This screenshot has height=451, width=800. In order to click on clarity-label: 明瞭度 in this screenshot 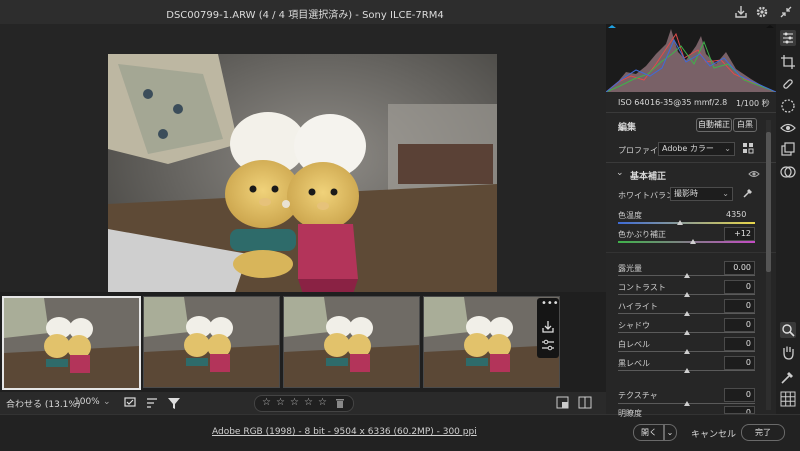, I will do `click(630, 413)`.